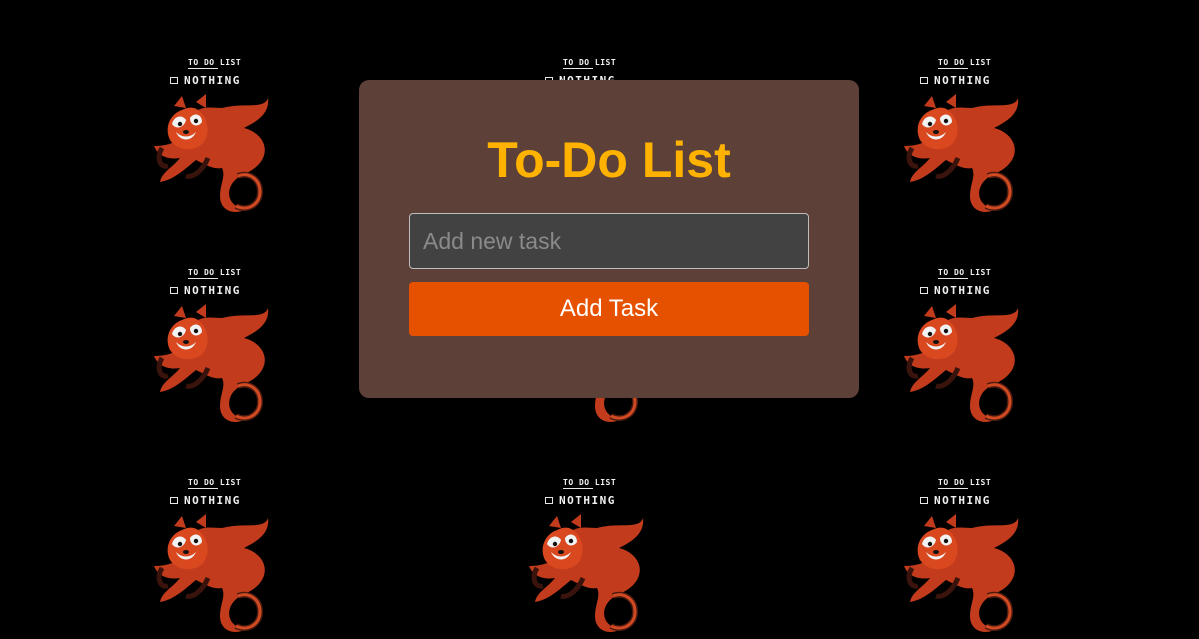  I want to click on add-task-button: Add Task, so click(609, 309).